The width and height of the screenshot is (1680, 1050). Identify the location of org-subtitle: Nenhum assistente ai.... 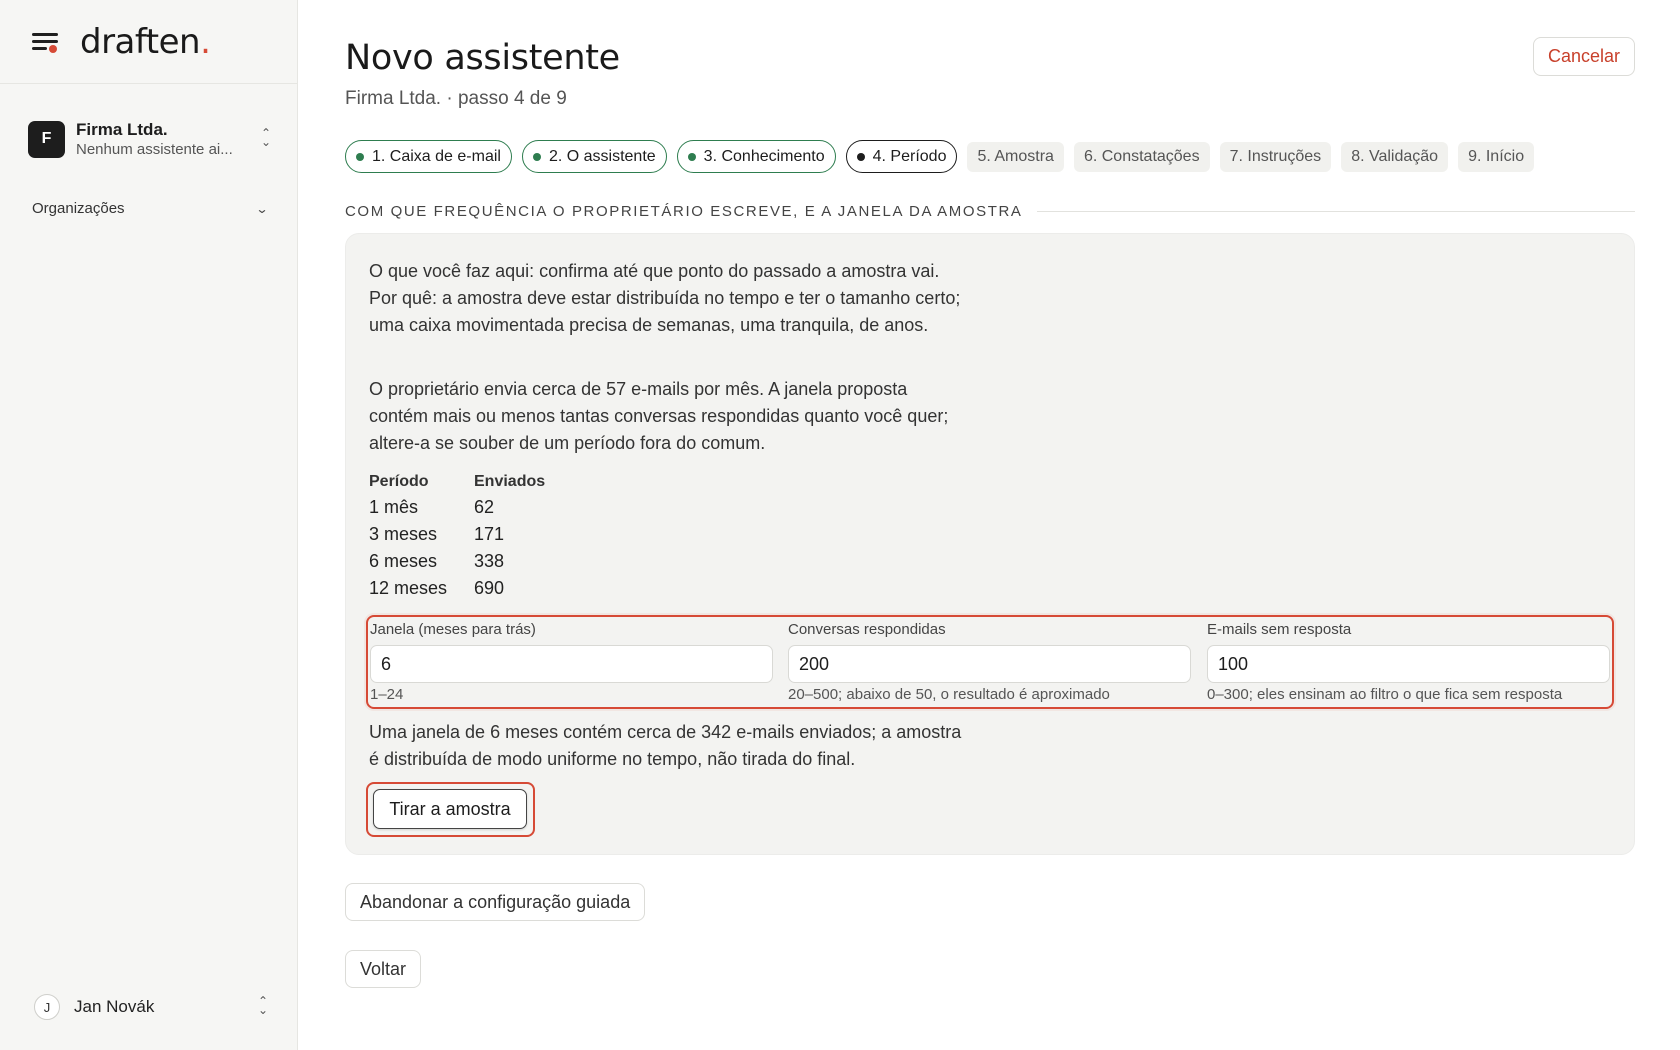
(154, 149).